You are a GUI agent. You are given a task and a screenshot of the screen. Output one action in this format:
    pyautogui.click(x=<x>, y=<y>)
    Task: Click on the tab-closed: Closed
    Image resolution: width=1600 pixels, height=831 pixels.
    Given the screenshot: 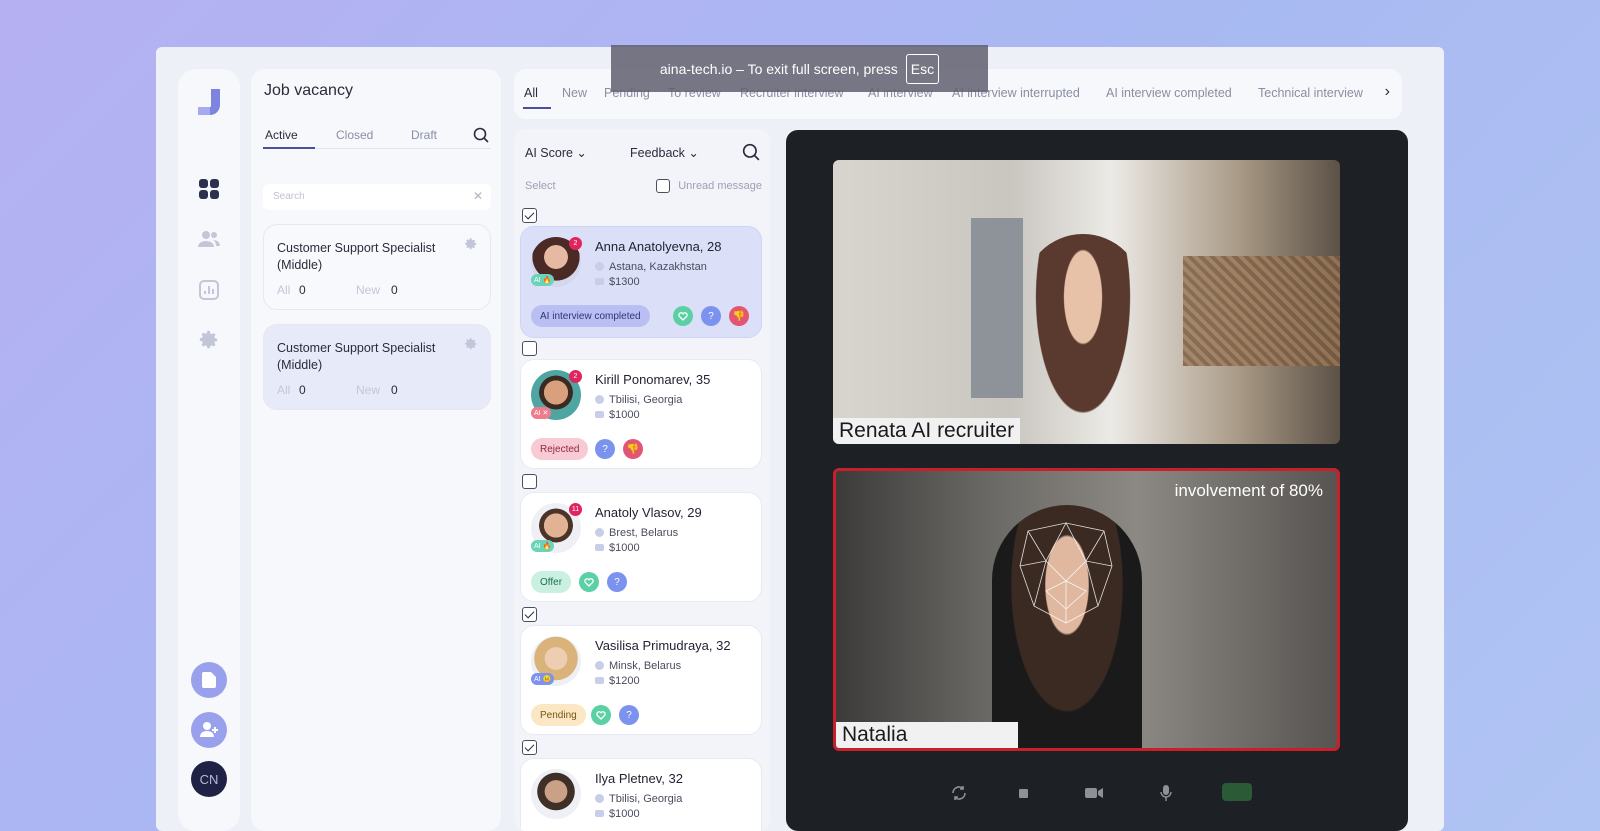 What is the action you would take?
    pyautogui.click(x=354, y=135)
    